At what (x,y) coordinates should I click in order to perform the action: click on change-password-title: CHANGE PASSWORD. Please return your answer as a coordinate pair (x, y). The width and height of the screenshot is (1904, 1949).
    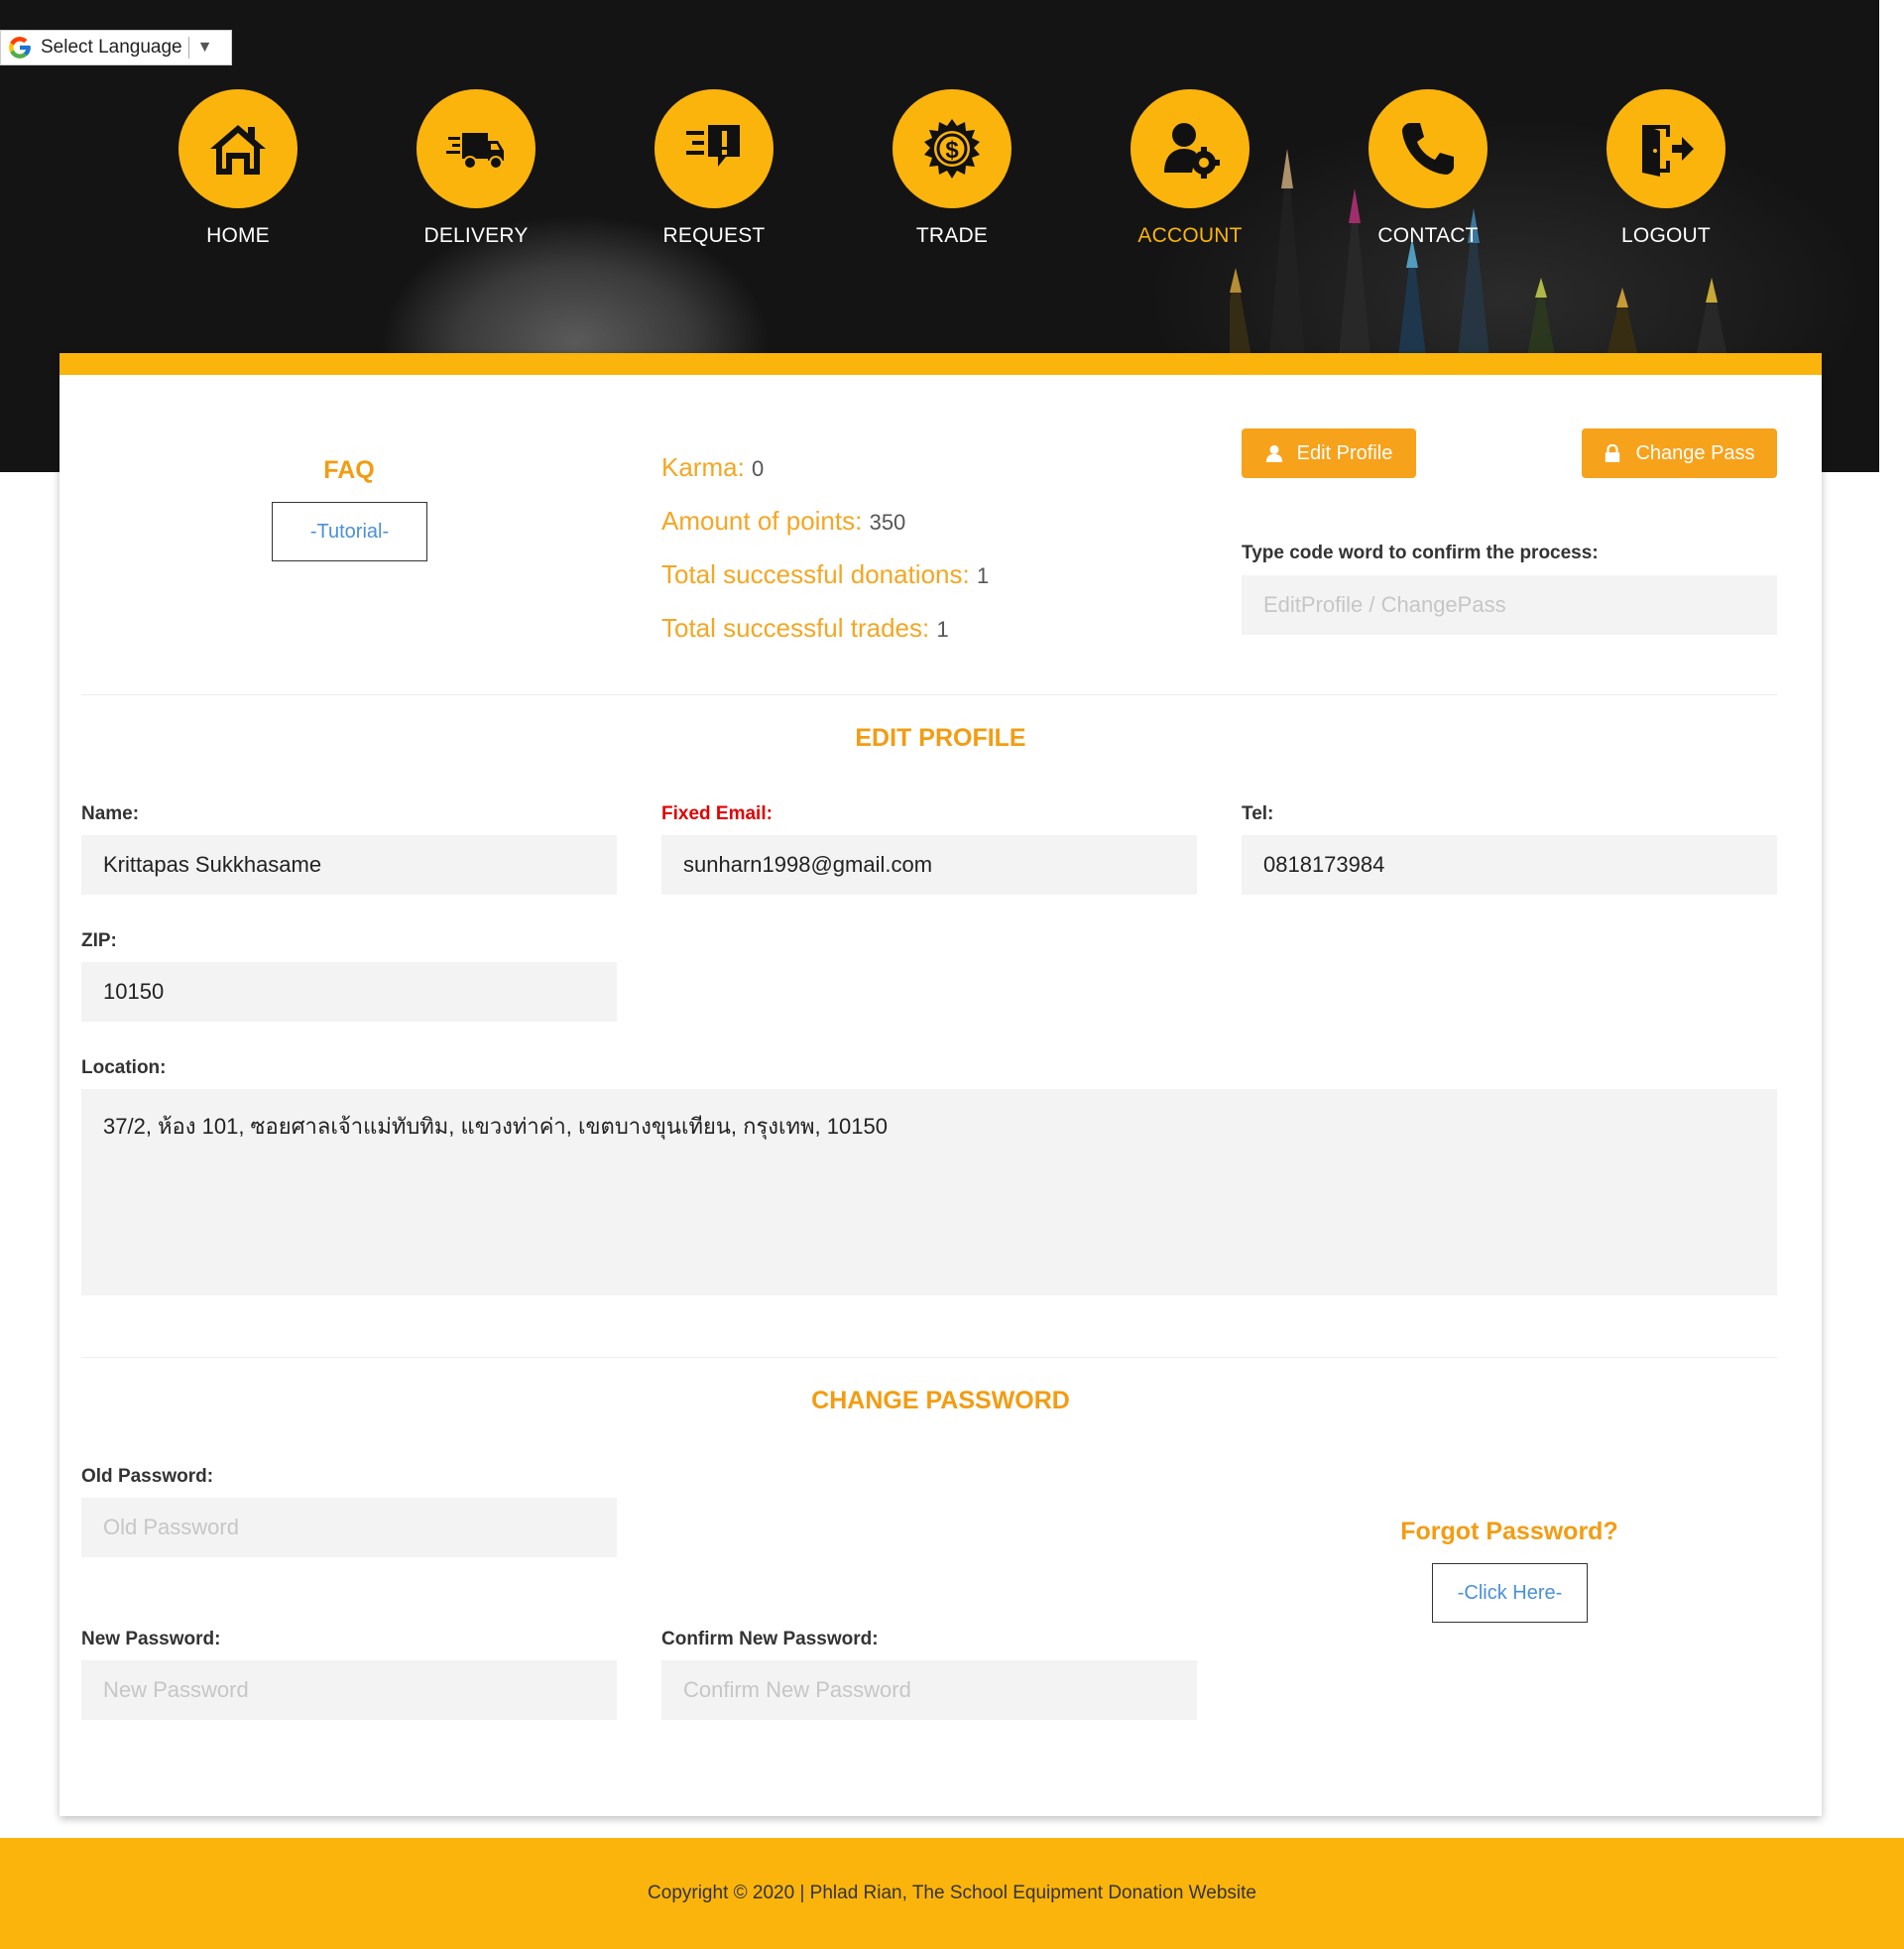
    Looking at the image, I should click on (940, 1400).